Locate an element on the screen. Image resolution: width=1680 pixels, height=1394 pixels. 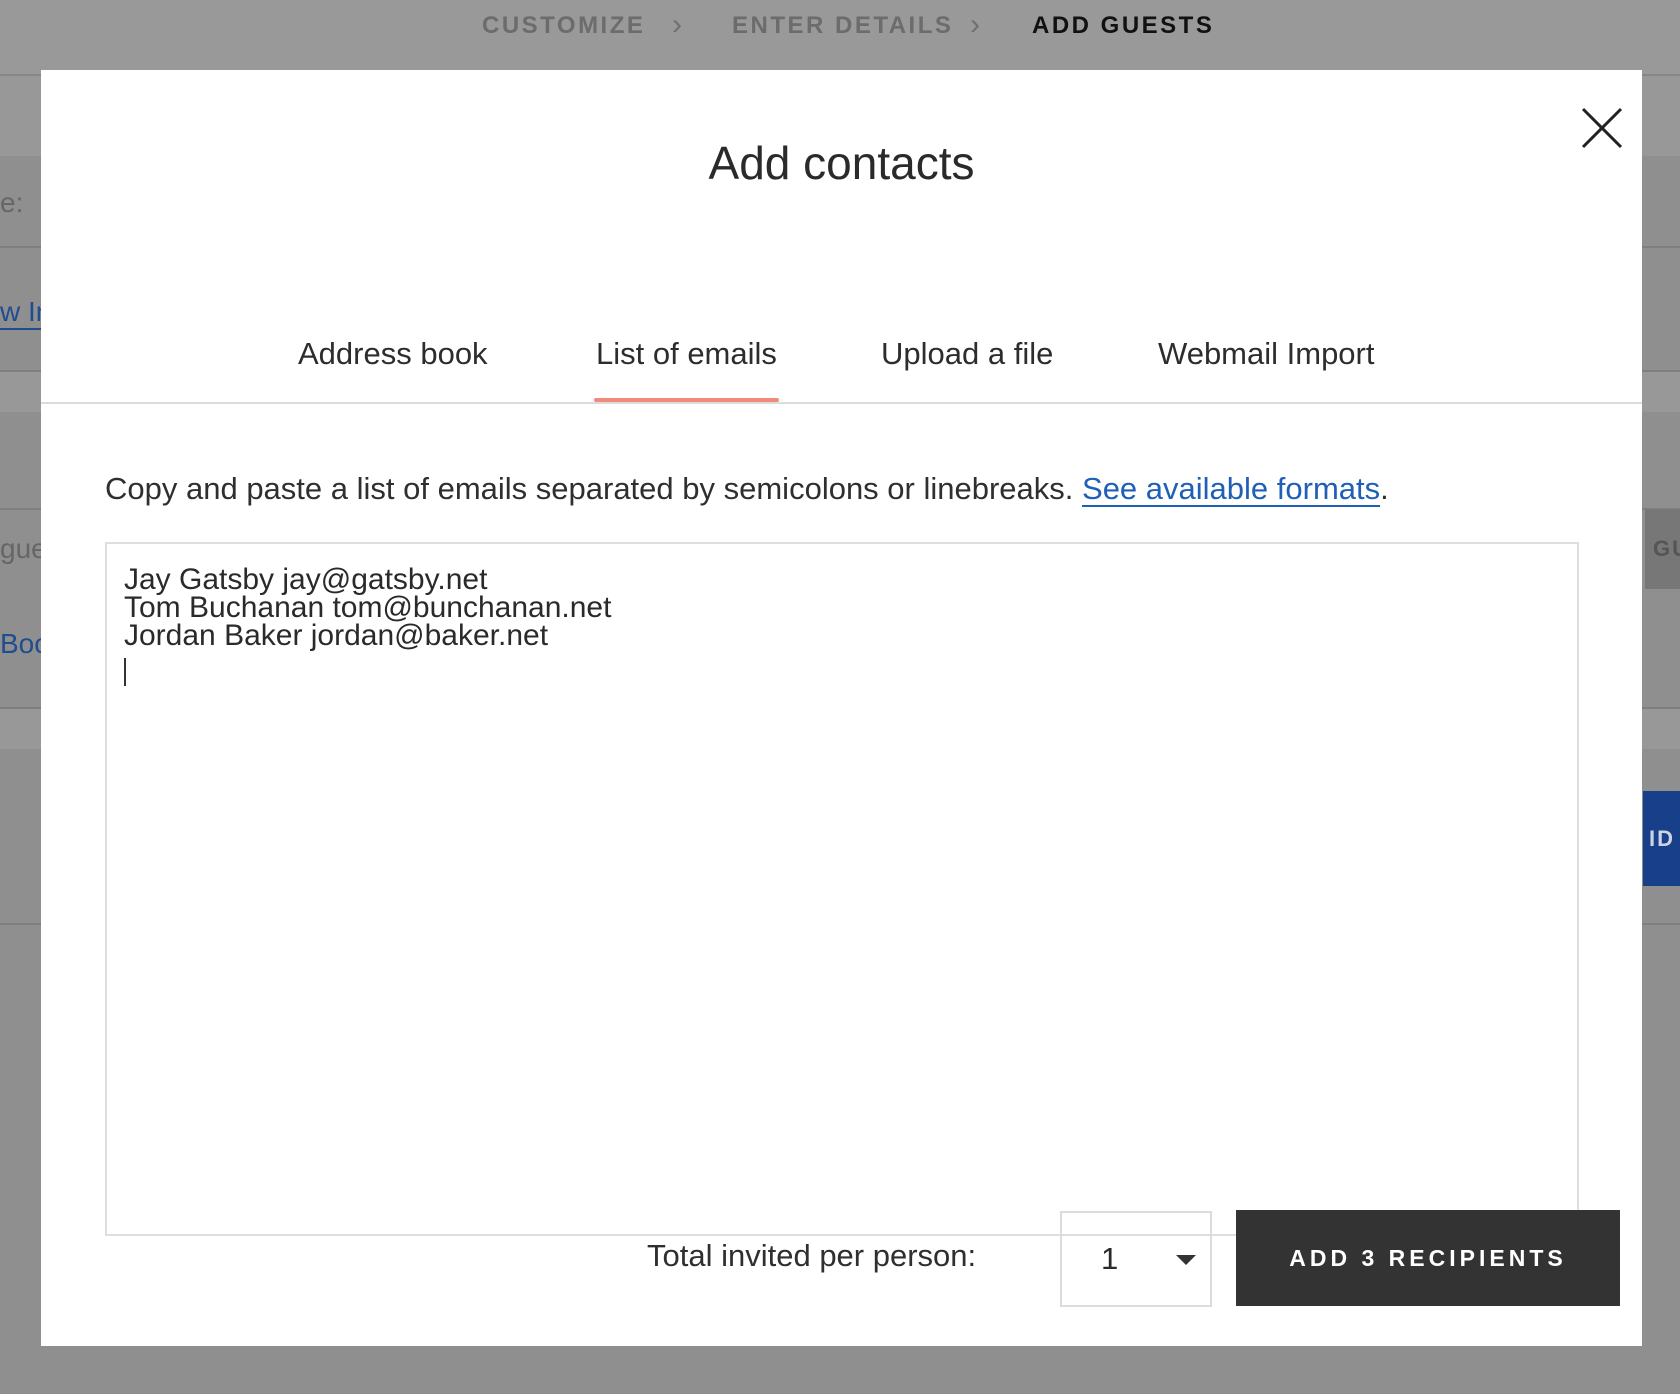
per-person-label: Total invited per person: is located at coordinates (812, 1255).